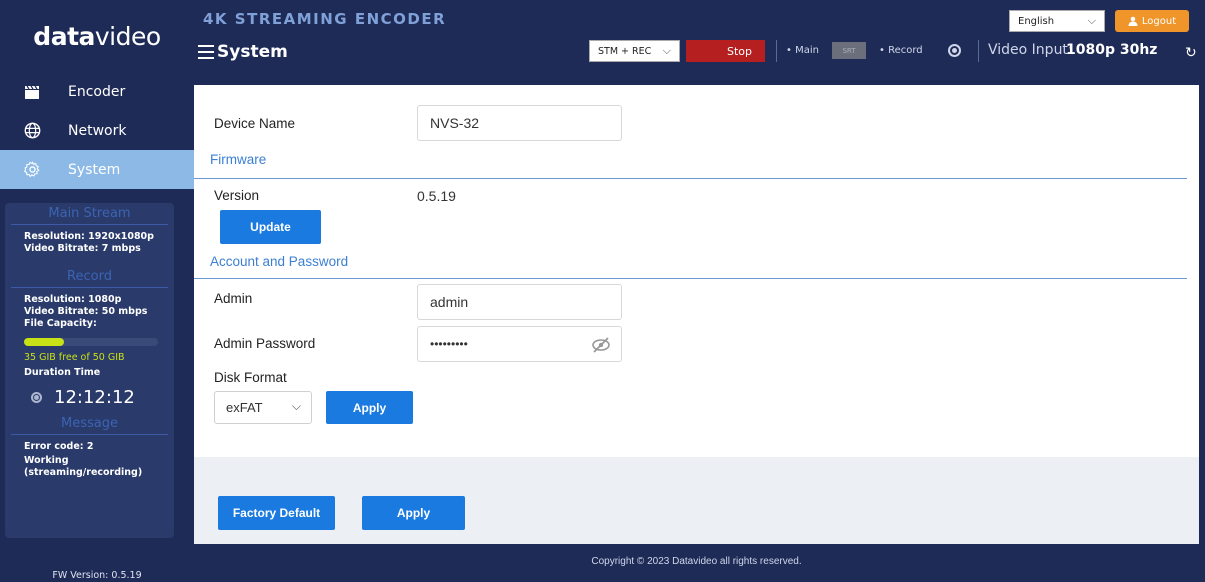 This screenshot has width=1205, height=582. I want to click on admin-password-field: •••••••••, so click(519, 344).